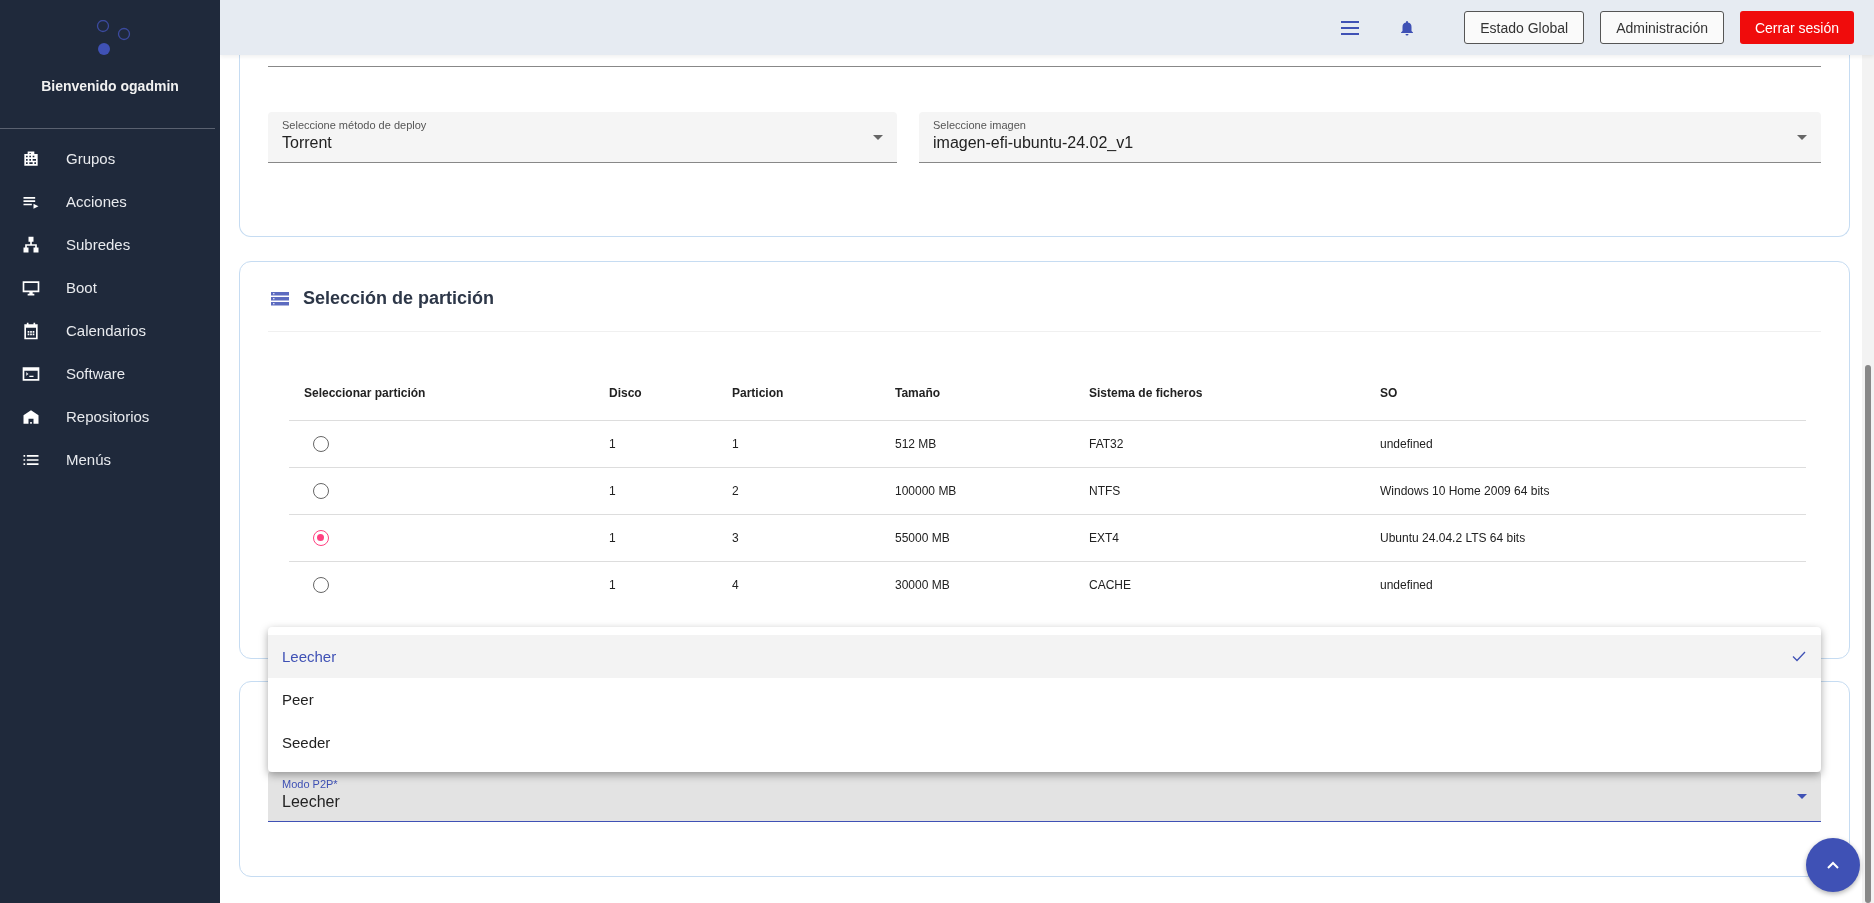  Describe the element at coordinates (1796, 27) in the screenshot. I see `logout-button: Cerrar sesión` at that location.